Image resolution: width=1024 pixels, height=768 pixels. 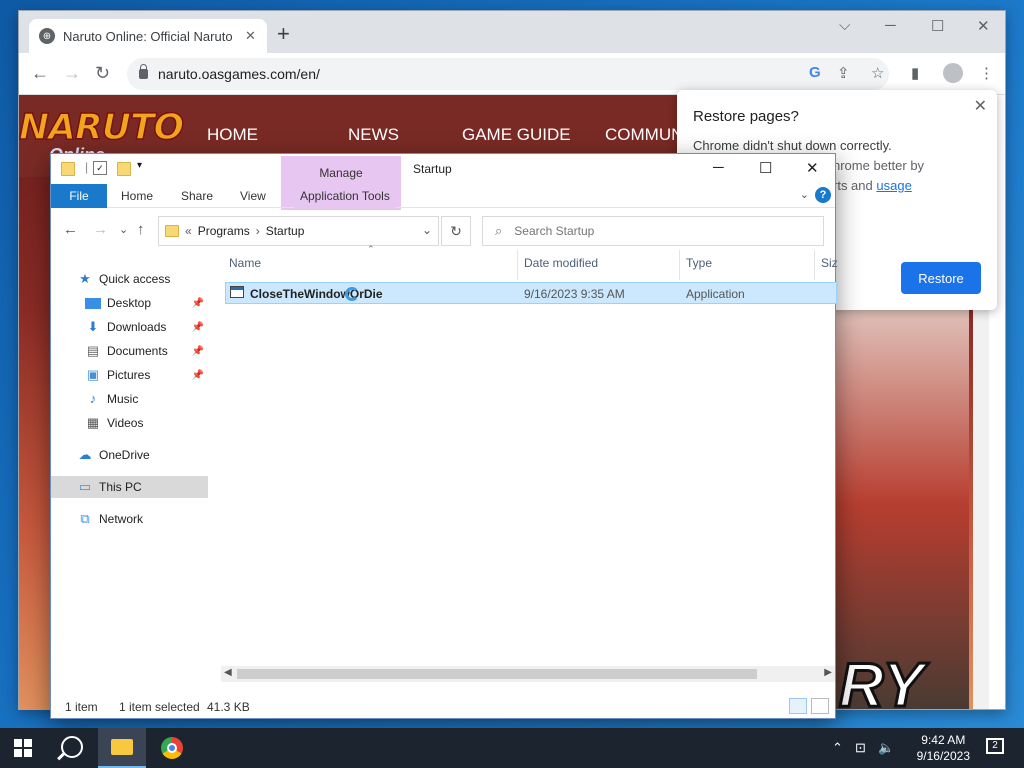 I want to click on nav-network: ⧉ Network, so click(x=129, y=519).